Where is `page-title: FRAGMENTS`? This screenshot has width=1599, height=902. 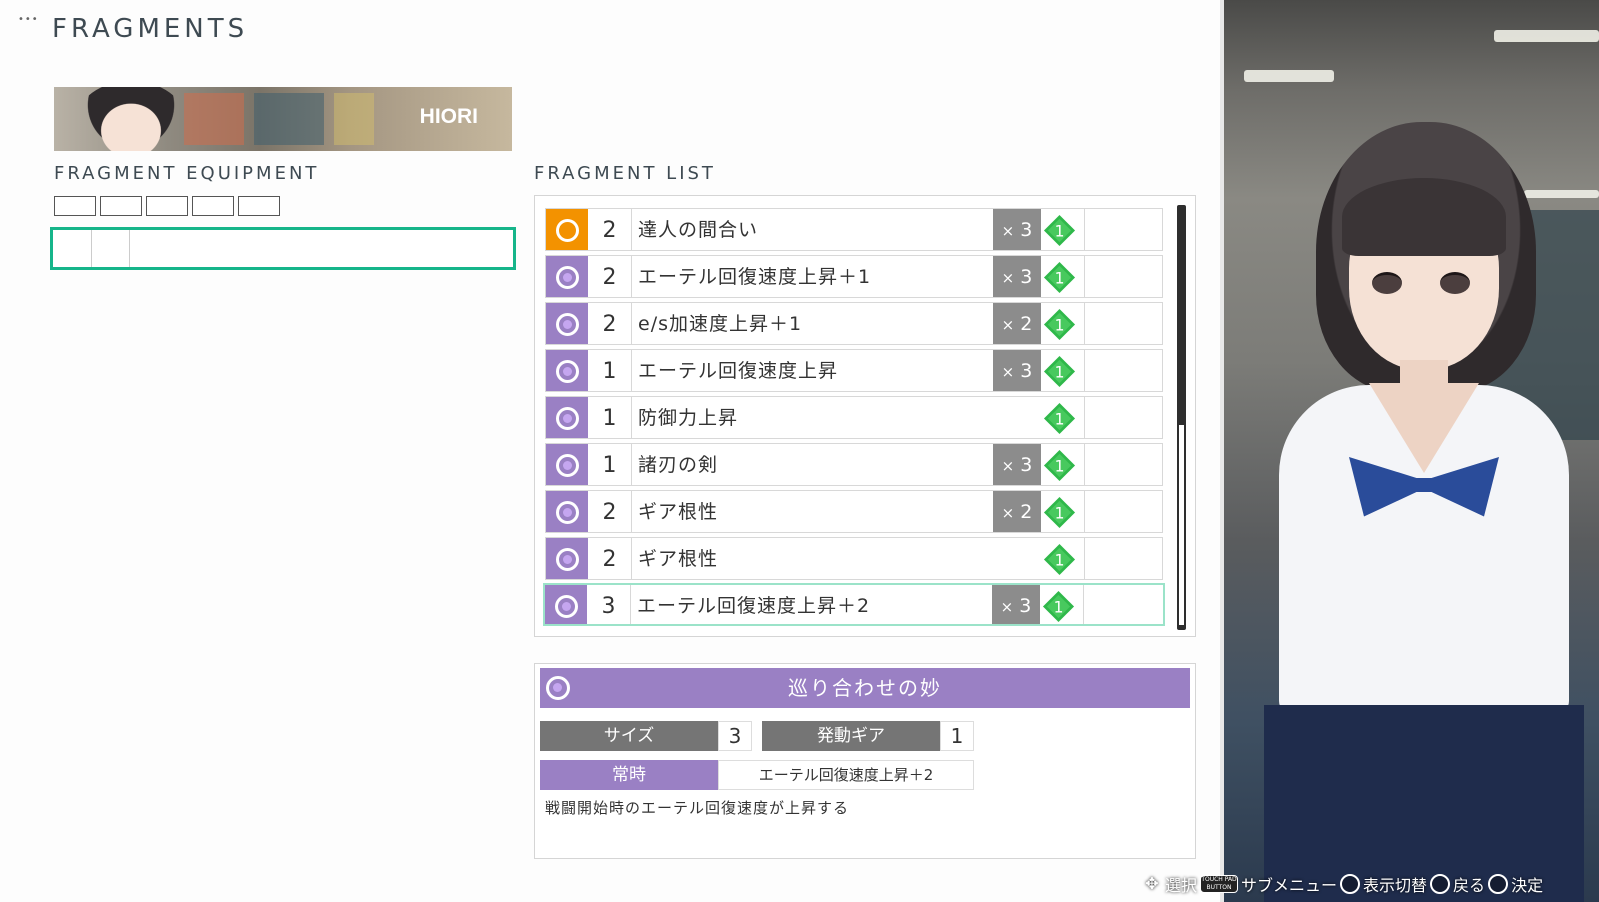 page-title: FRAGMENTS is located at coordinates (150, 29).